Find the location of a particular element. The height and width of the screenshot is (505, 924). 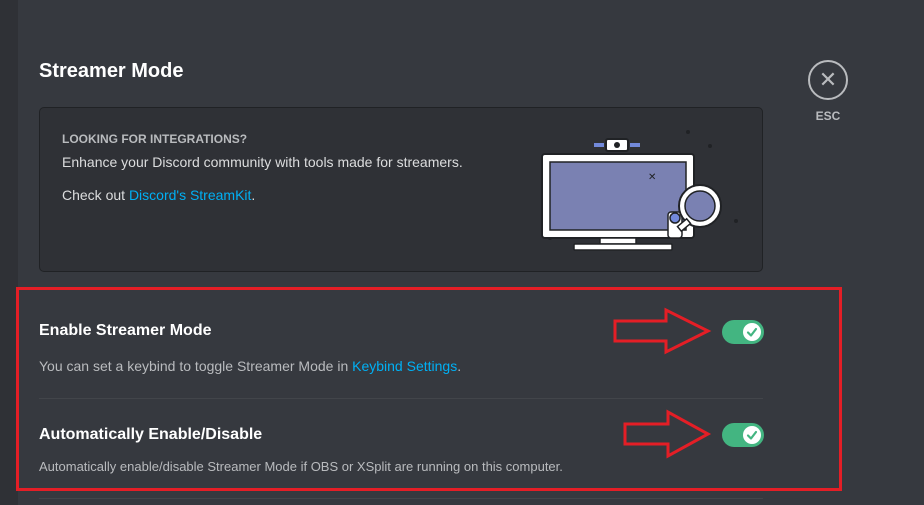

promo-link-prefix: Check out is located at coordinates (95, 195).